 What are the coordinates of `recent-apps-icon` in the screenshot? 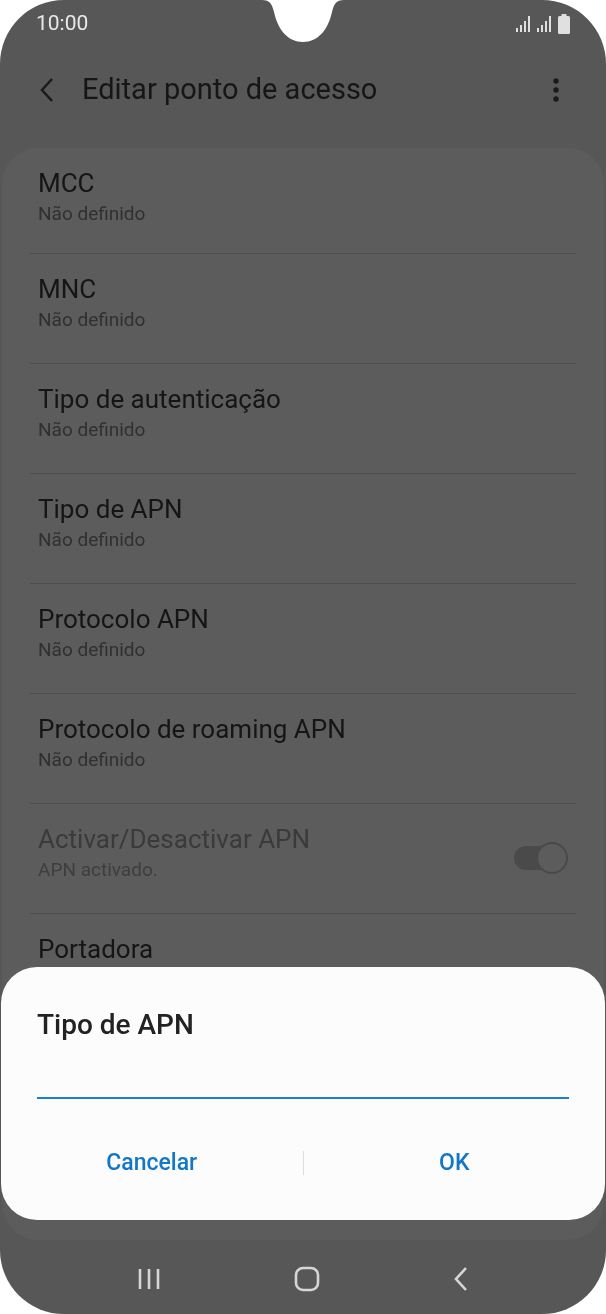 It's located at (148, 1279).